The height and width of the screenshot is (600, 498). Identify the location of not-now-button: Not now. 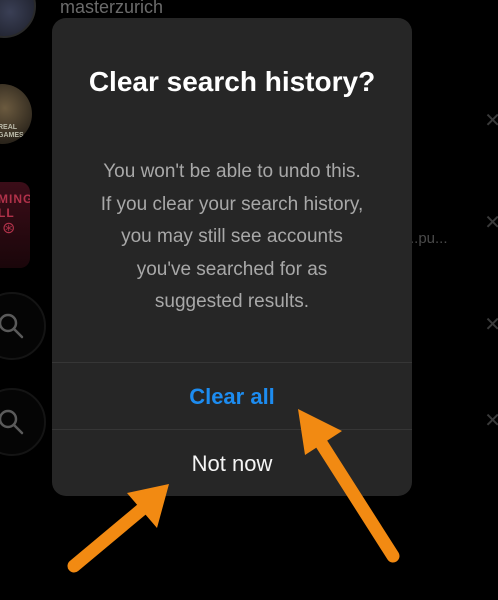
(232, 463).